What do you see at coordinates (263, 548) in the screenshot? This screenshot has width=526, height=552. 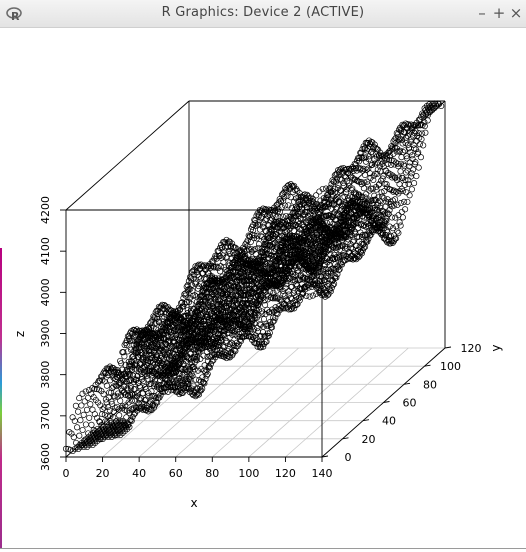 I see `window-bottom-border` at bounding box center [263, 548].